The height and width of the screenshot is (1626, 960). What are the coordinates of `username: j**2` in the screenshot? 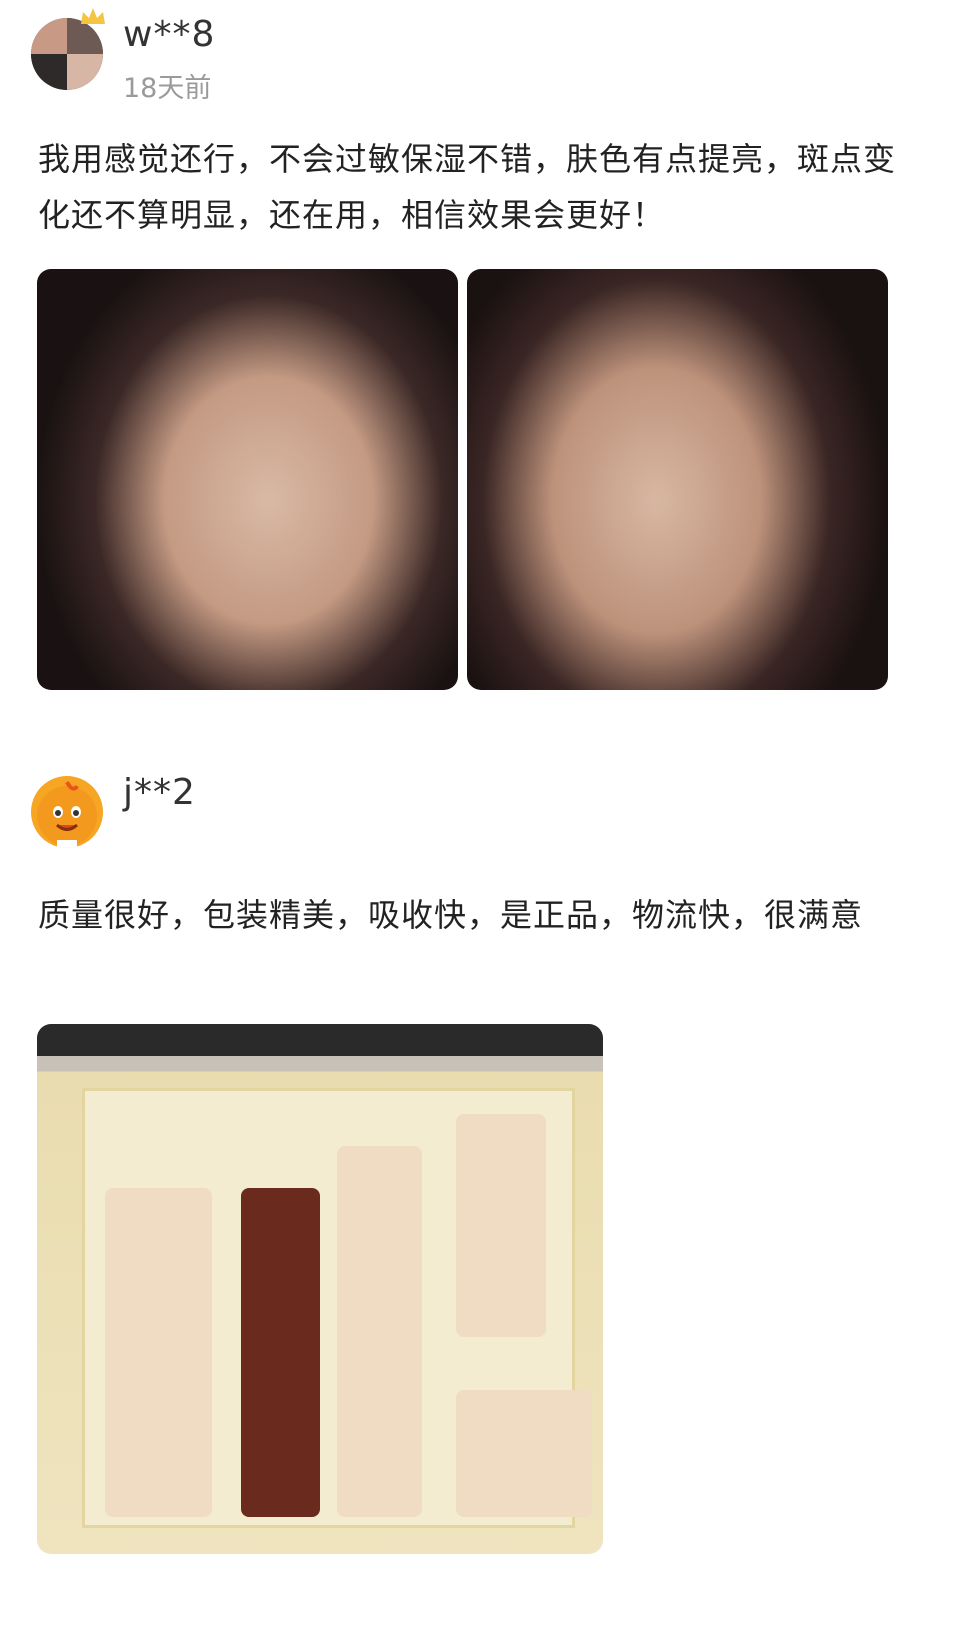 It's located at (159, 792).